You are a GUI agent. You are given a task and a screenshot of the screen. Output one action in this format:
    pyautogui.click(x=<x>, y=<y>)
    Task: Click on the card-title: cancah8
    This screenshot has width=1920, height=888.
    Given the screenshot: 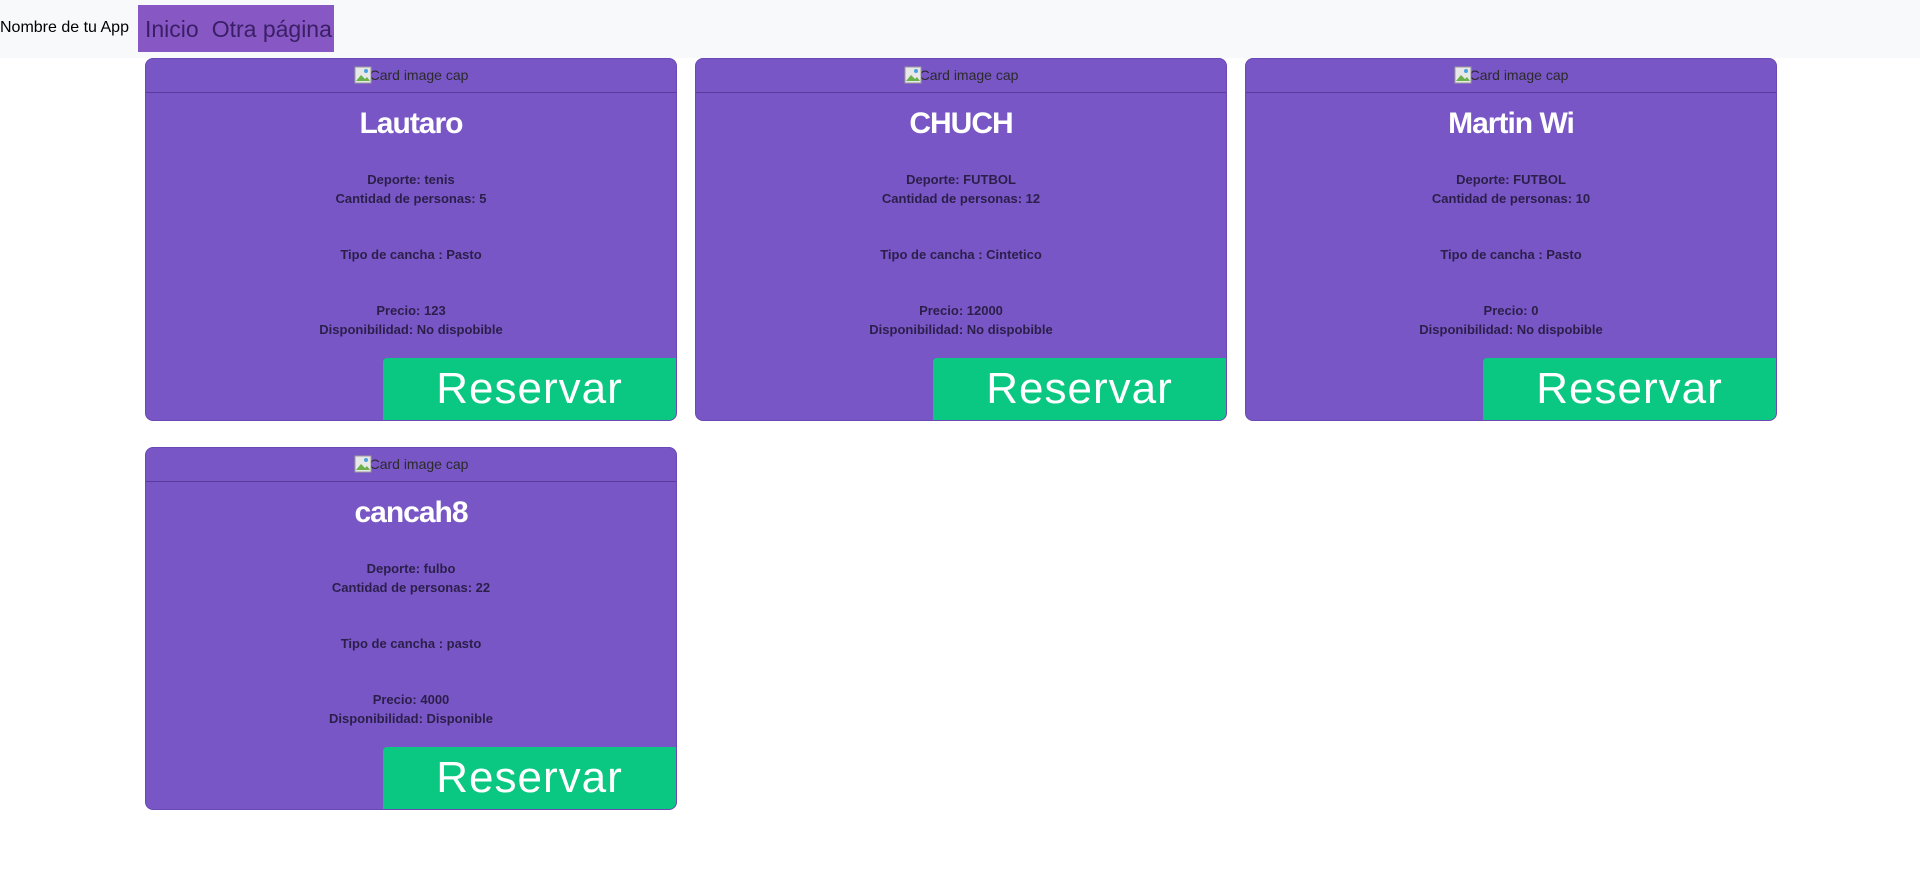 What is the action you would take?
    pyautogui.click(x=411, y=512)
    